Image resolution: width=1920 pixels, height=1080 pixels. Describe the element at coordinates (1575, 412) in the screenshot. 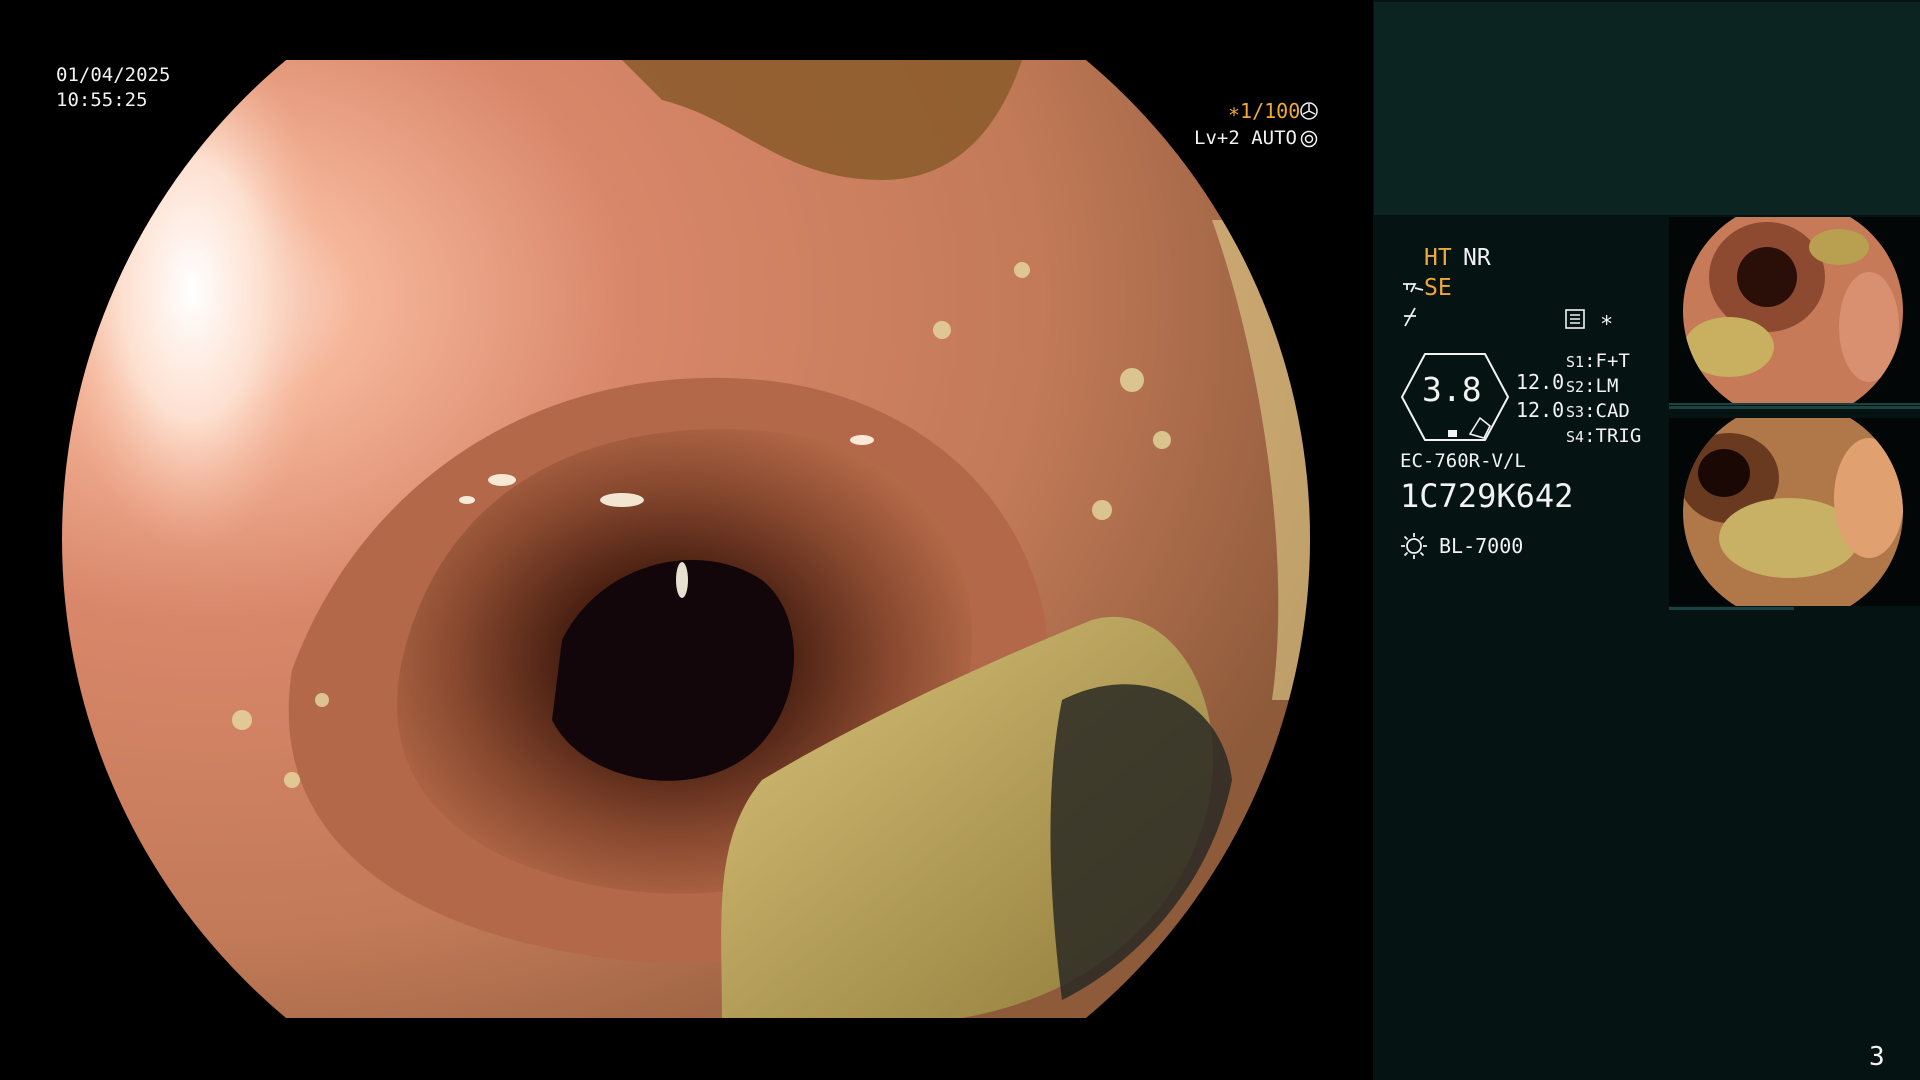

I see `switch-key: S3` at that location.